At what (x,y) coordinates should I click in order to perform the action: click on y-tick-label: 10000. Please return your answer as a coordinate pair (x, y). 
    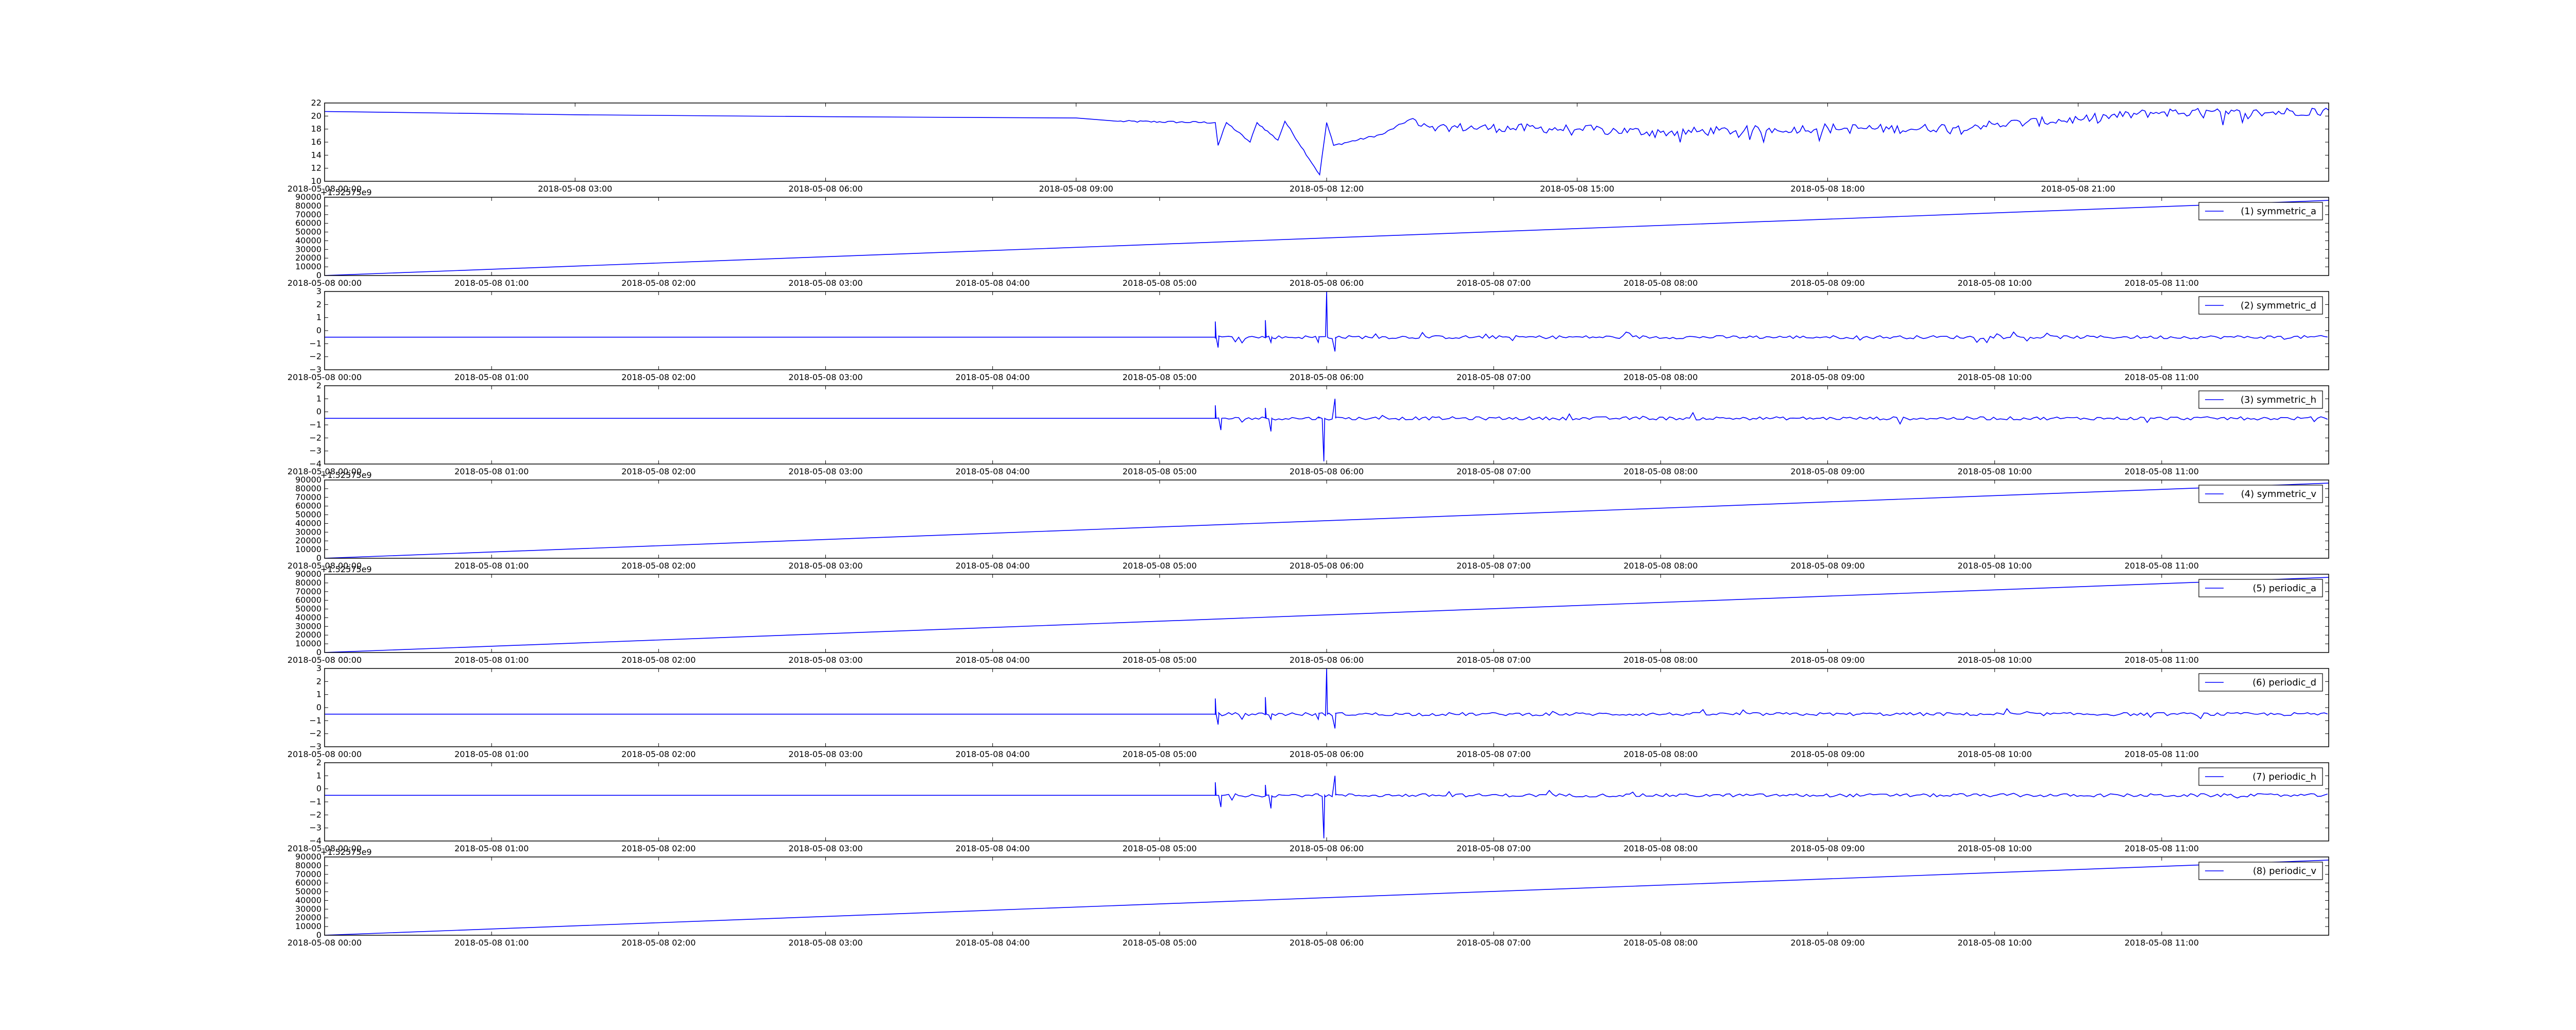
    Looking at the image, I should click on (308, 644).